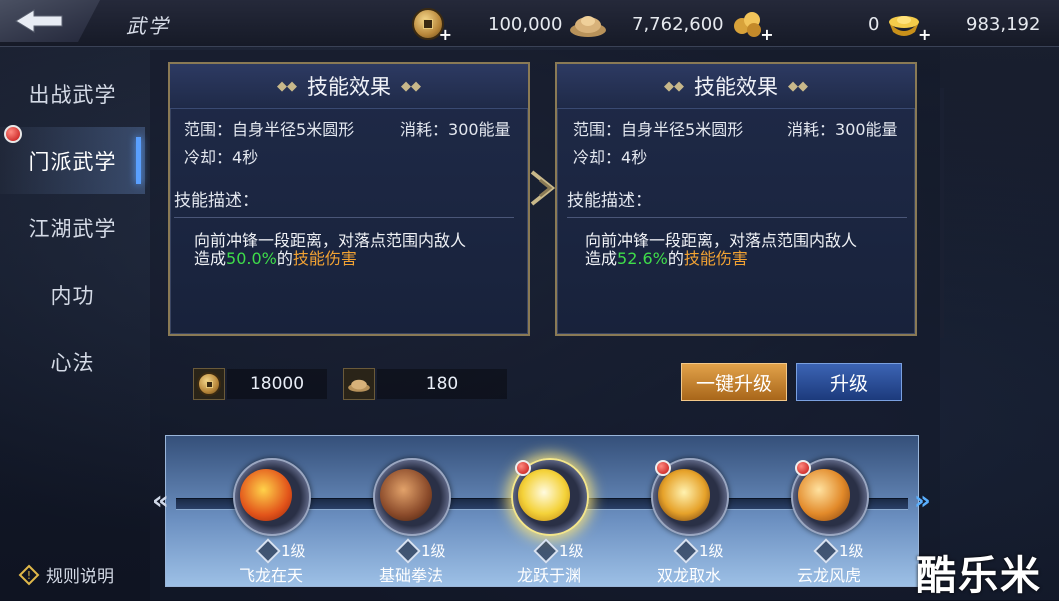 The image size is (1059, 601). I want to click on gold-nugget-icon: +, so click(753, 27).